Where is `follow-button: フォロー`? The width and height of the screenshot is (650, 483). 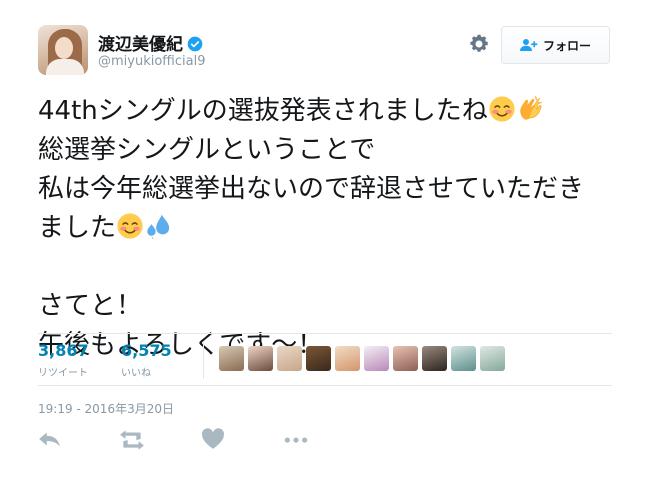
follow-button: フォロー is located at coordinates (555, 45).